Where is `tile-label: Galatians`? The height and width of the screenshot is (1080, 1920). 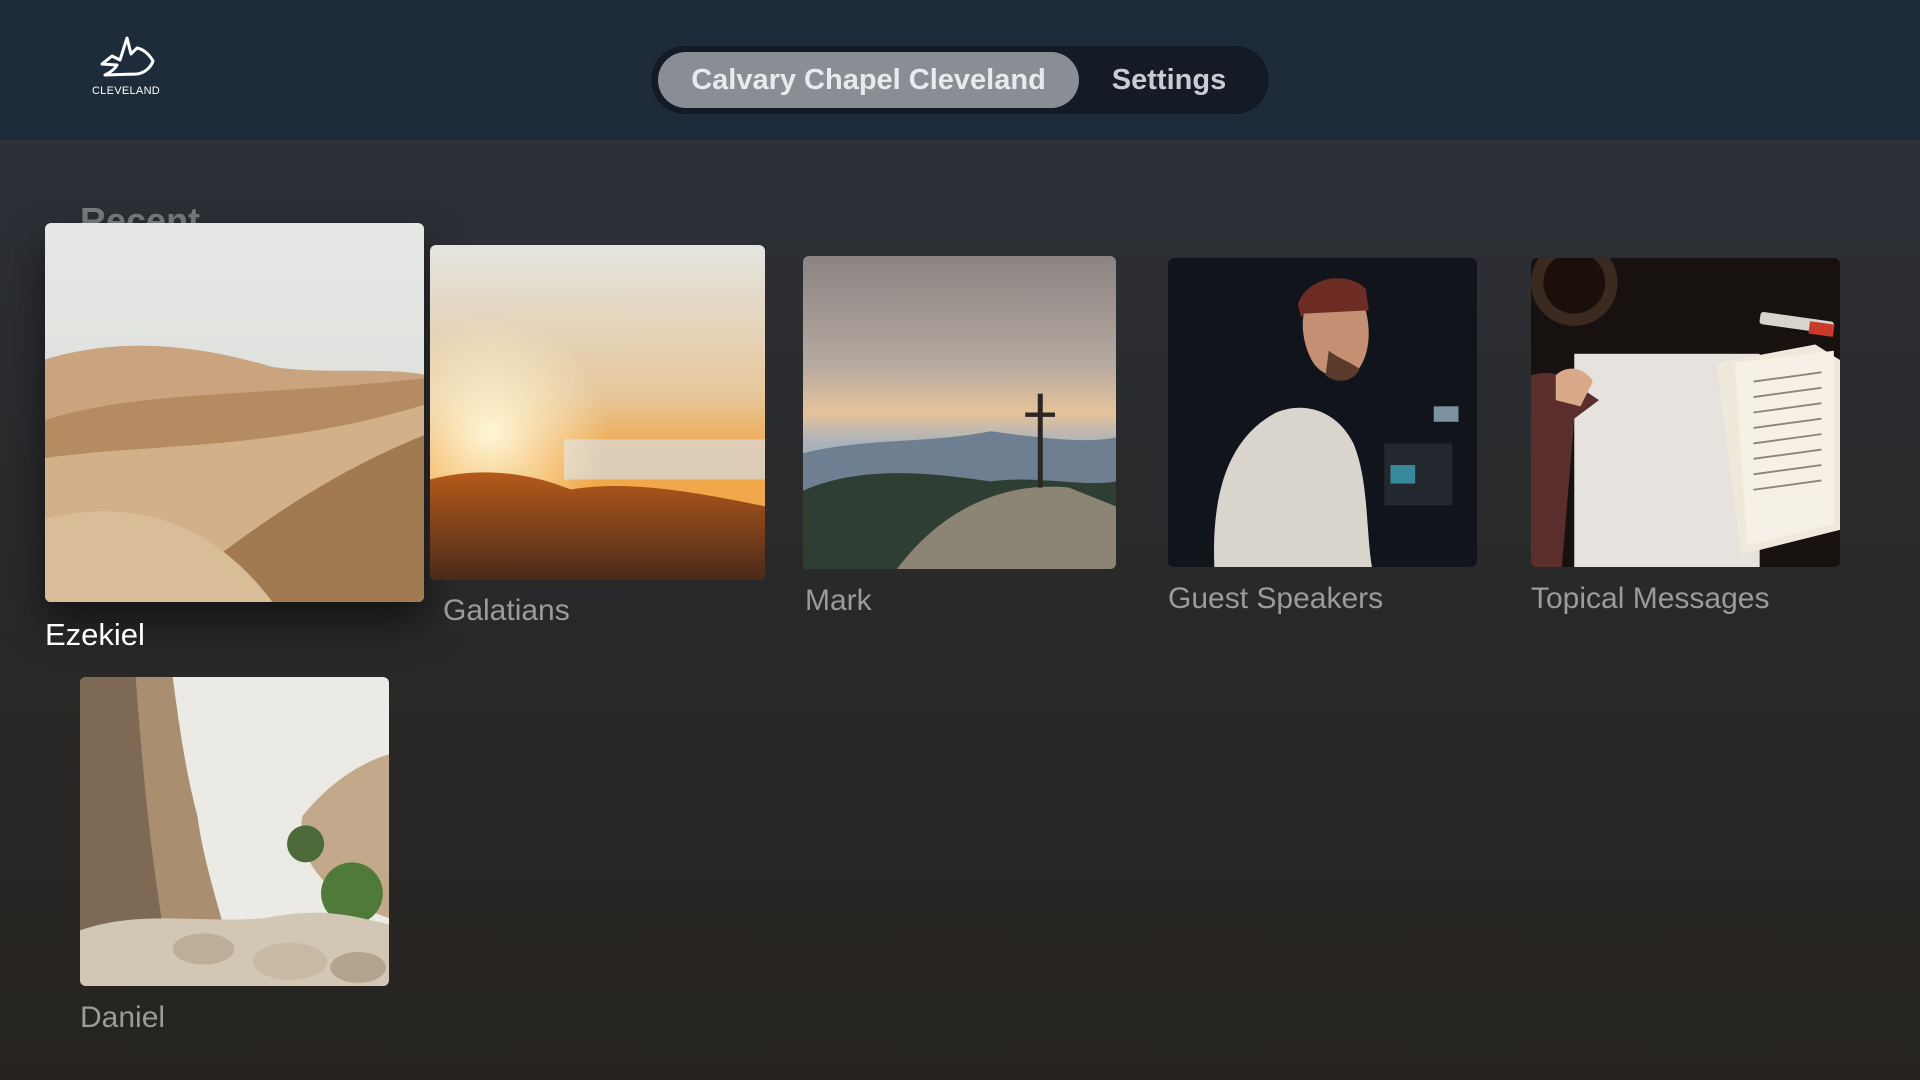
tile-label: Galatians is located at coordinates (506, 610).